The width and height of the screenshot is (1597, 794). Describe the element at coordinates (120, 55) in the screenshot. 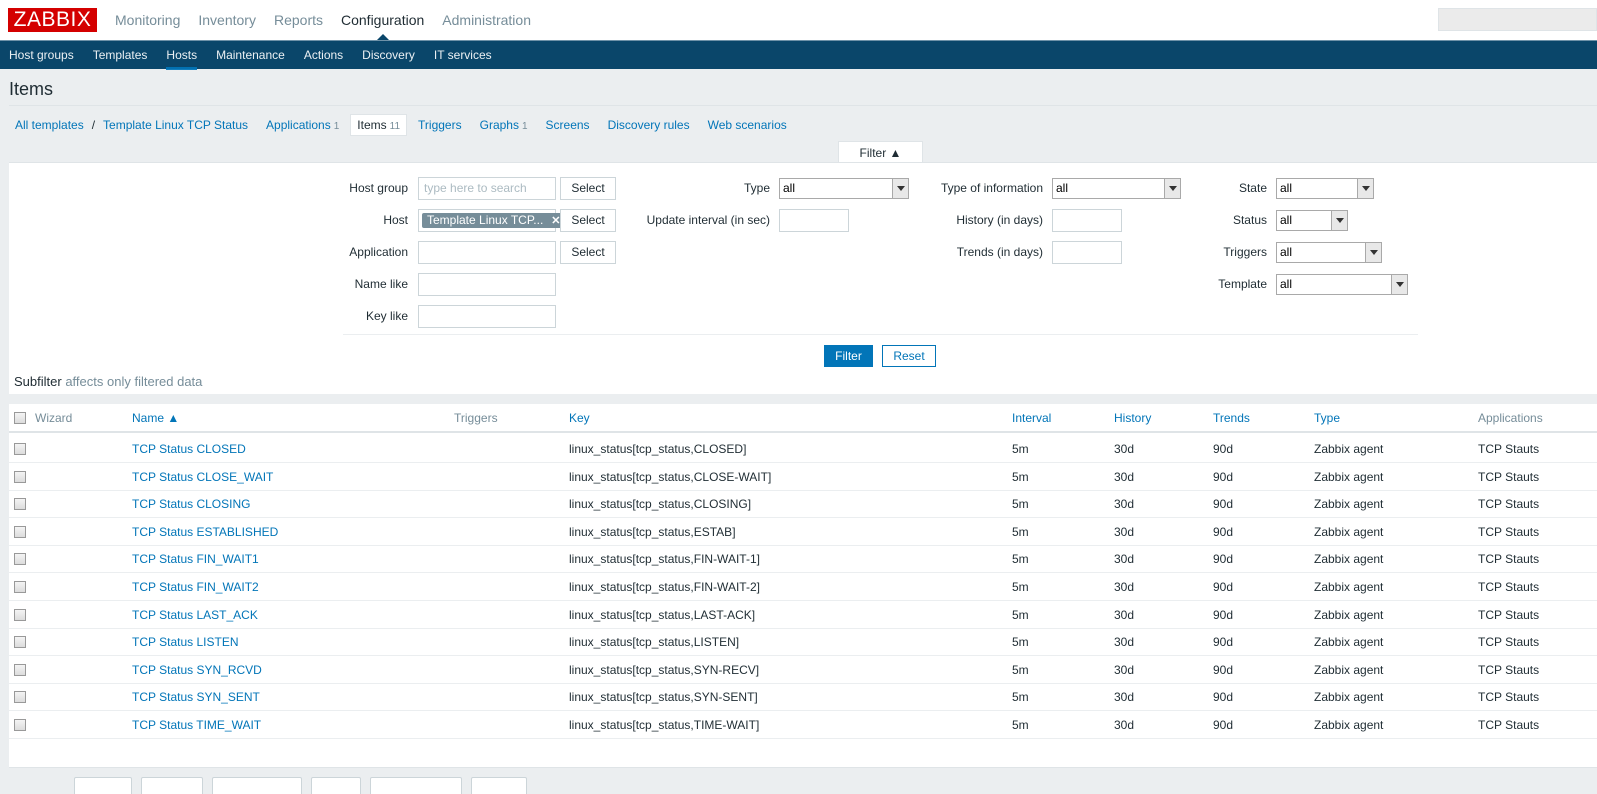

I see `submenu-templates: Templates` at that location.